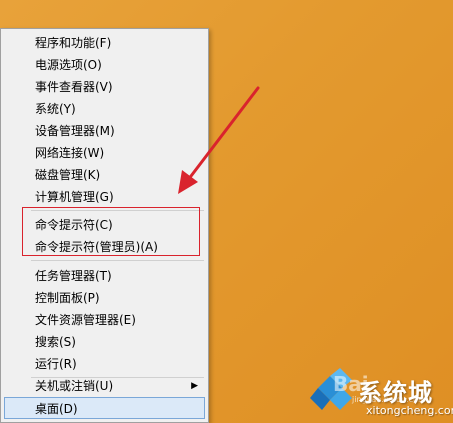 This screenshot has width=453, height=423. I want to click on watermark-url: xitongcheng.com, so click(409, 410).